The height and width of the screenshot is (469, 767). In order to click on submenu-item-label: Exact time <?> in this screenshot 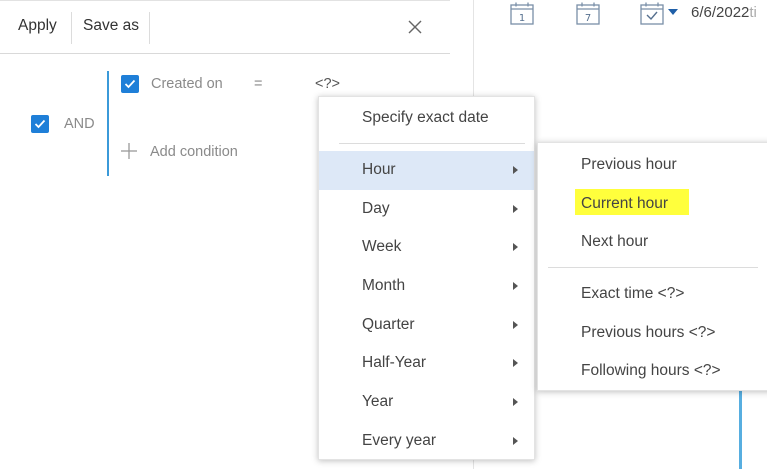, I will do `click(633, 293)`.